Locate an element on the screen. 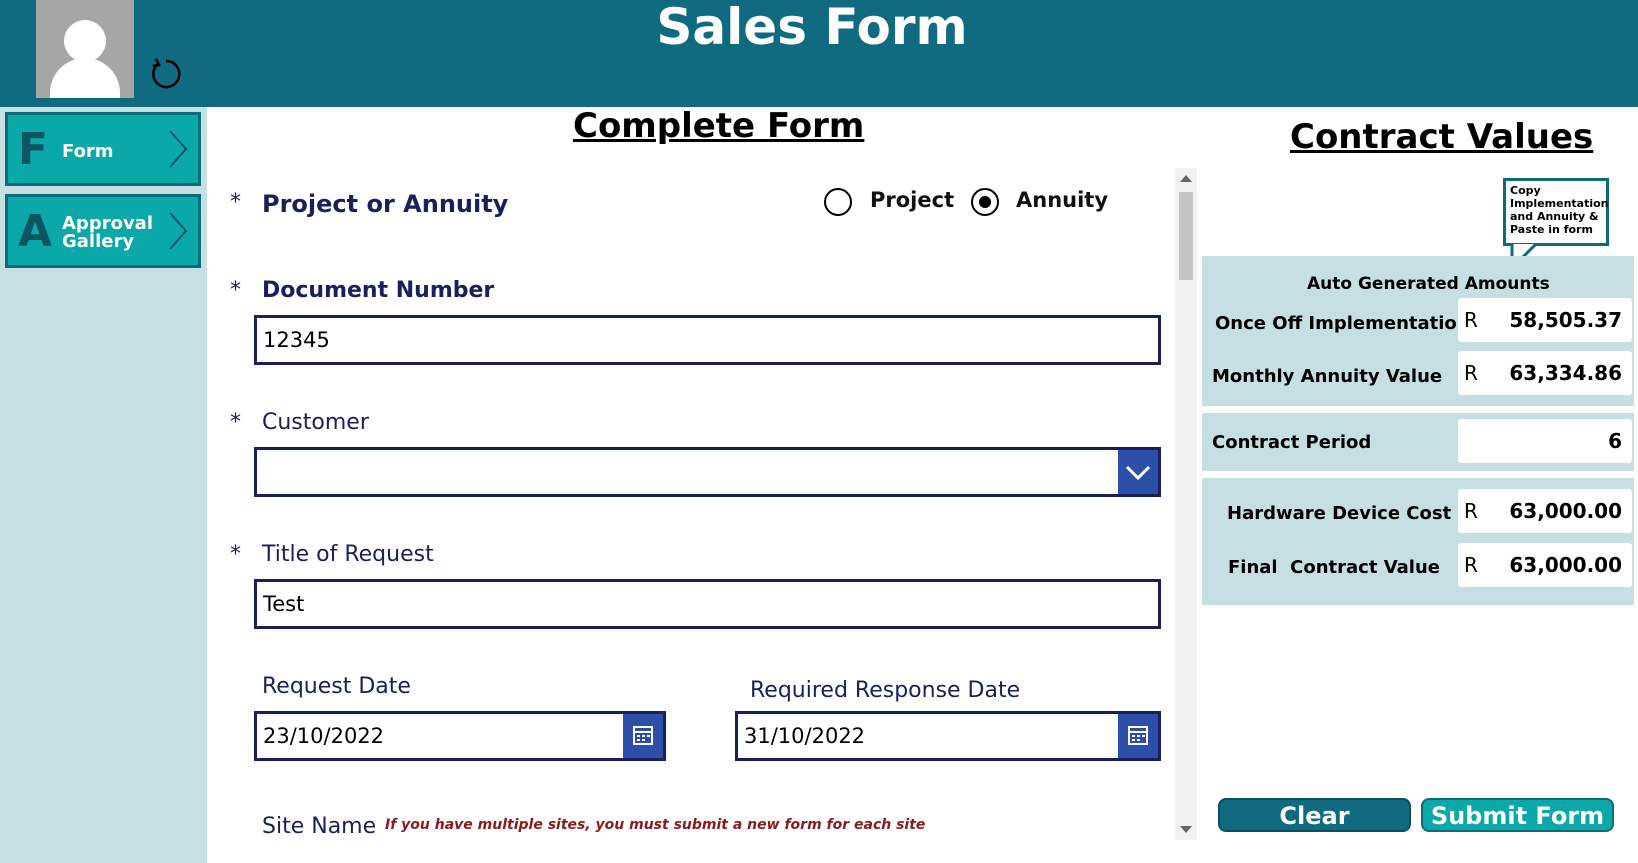 The image size is (1638, 863). contract-period-label: Contract Period is located at coordinates (1292, 442).